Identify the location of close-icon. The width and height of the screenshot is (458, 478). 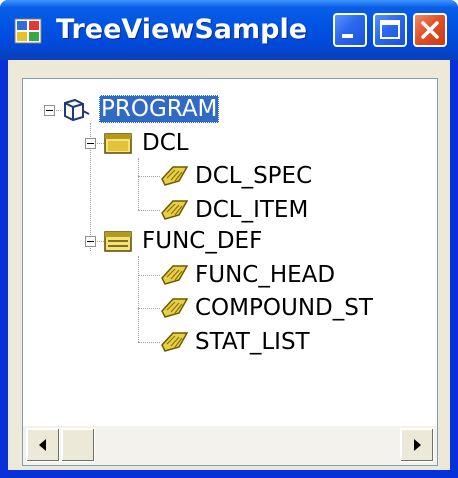
(430, 30).